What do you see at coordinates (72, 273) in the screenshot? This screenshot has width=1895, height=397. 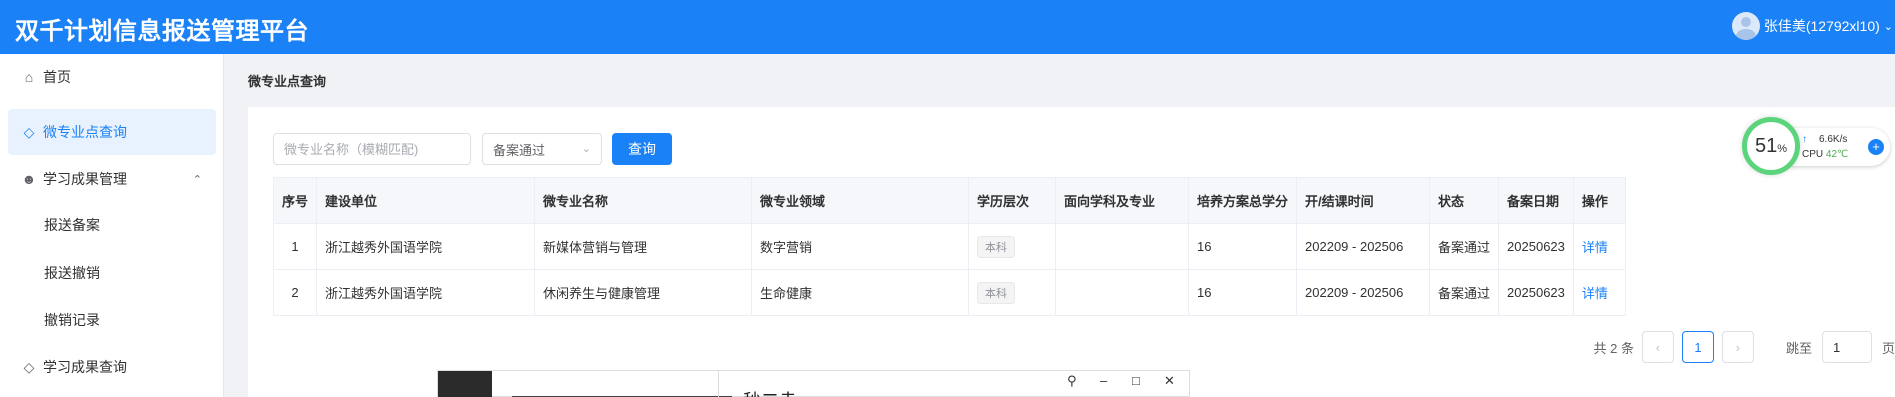 I see `sidebar-item-label: 报送撤销` at bounding box center [72, 273].